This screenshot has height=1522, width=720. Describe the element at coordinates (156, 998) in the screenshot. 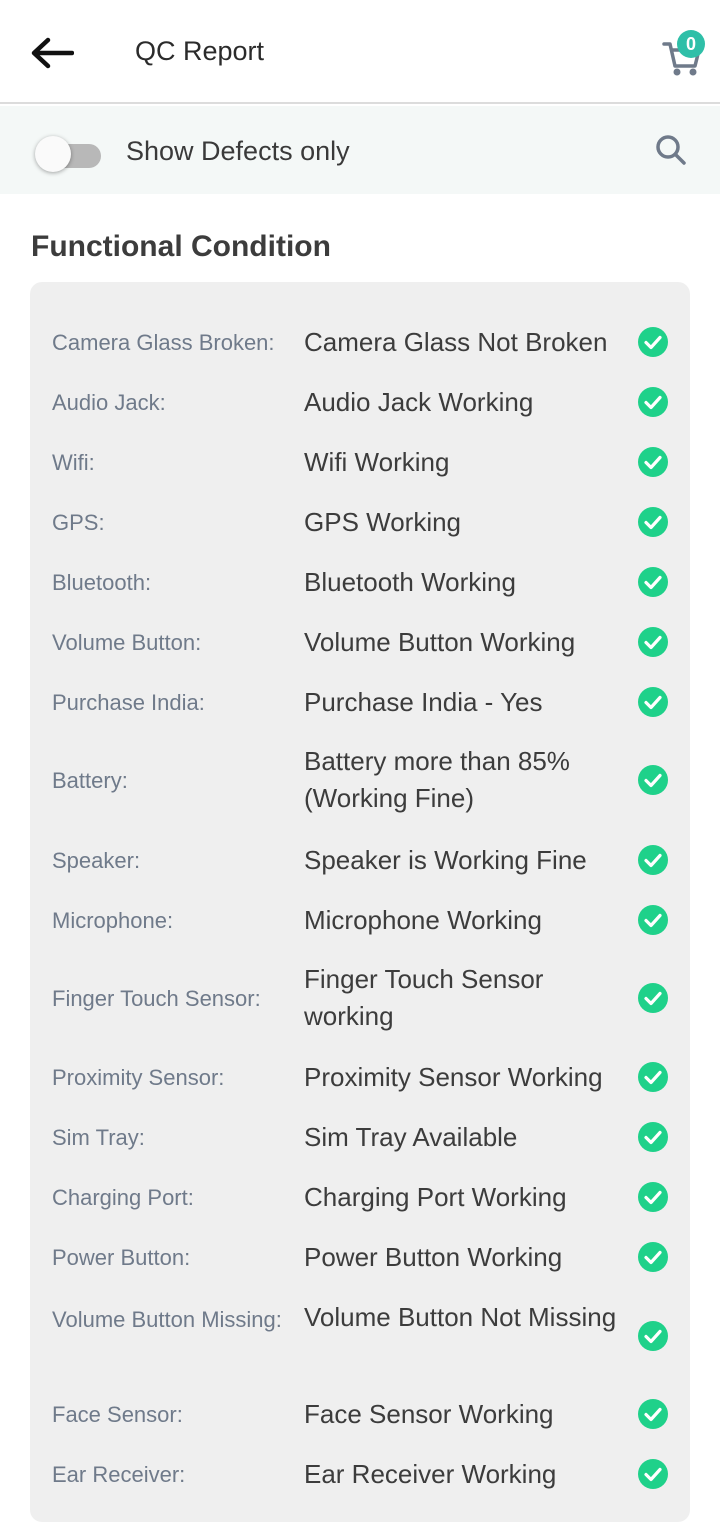

I see `condition-label: Finger Touch Sensor:` at that location.